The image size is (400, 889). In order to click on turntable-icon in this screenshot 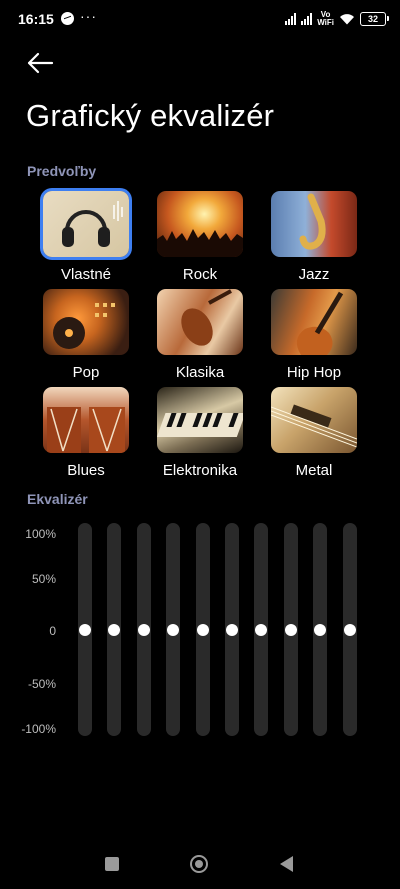, I will do `click(84, 326)`.